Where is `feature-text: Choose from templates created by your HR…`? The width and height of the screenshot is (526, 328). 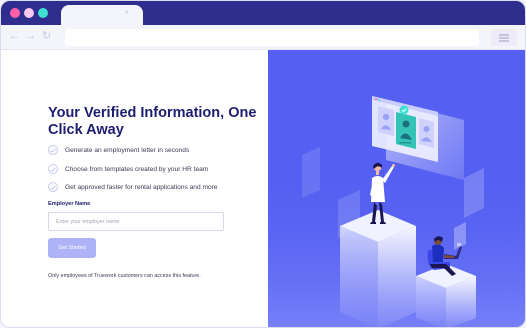 feature-text: Choose from templates created by your HR… is located at coordinates (137, 169).